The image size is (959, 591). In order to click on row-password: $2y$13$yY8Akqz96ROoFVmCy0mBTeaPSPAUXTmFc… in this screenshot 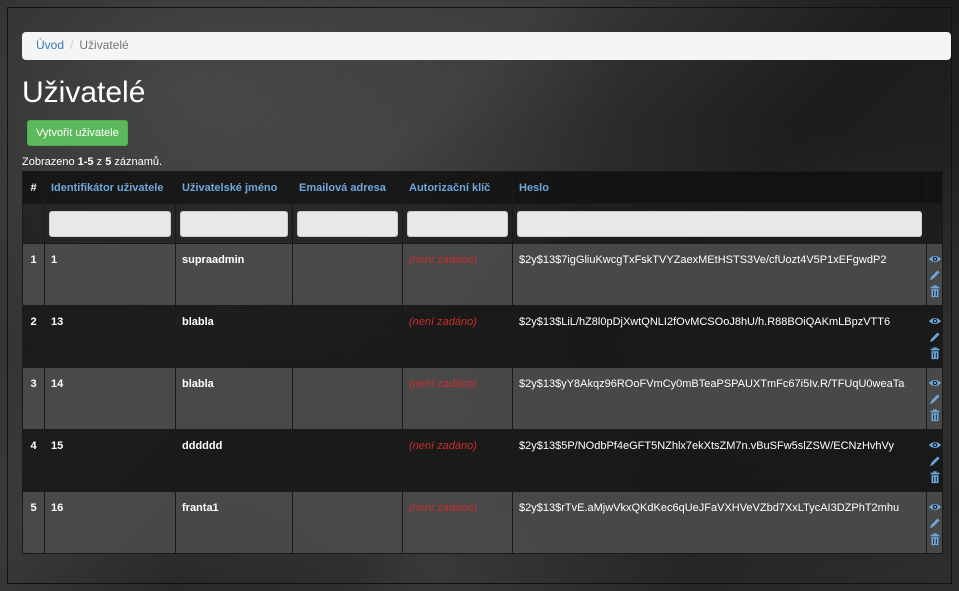, I will do `click(719, 398)`.